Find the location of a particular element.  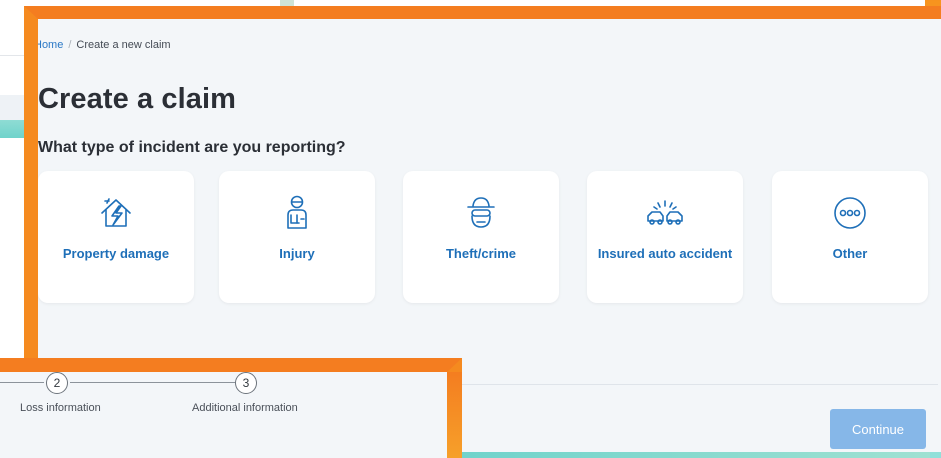

step-3-indicator: 3 is located at coordinates (246, 383).